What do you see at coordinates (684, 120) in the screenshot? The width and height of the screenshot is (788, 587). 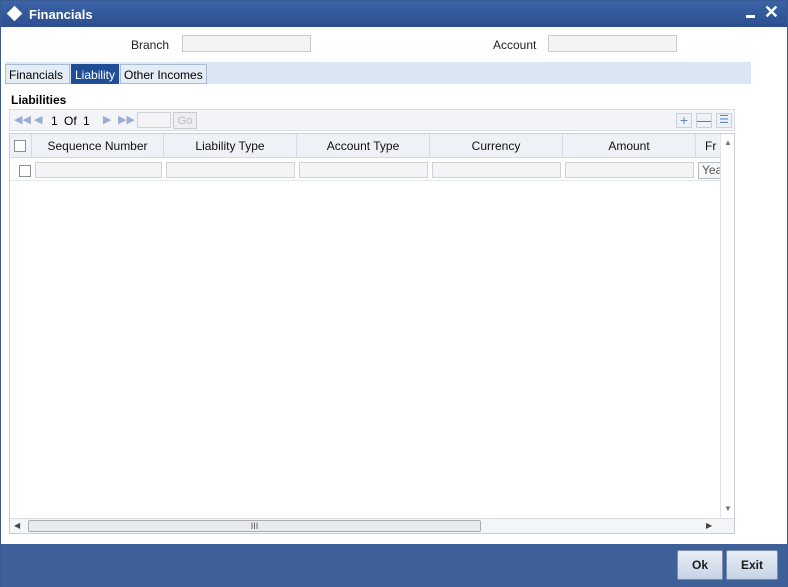 I see `add-row-icon: +` at bounding box center [684, 120].